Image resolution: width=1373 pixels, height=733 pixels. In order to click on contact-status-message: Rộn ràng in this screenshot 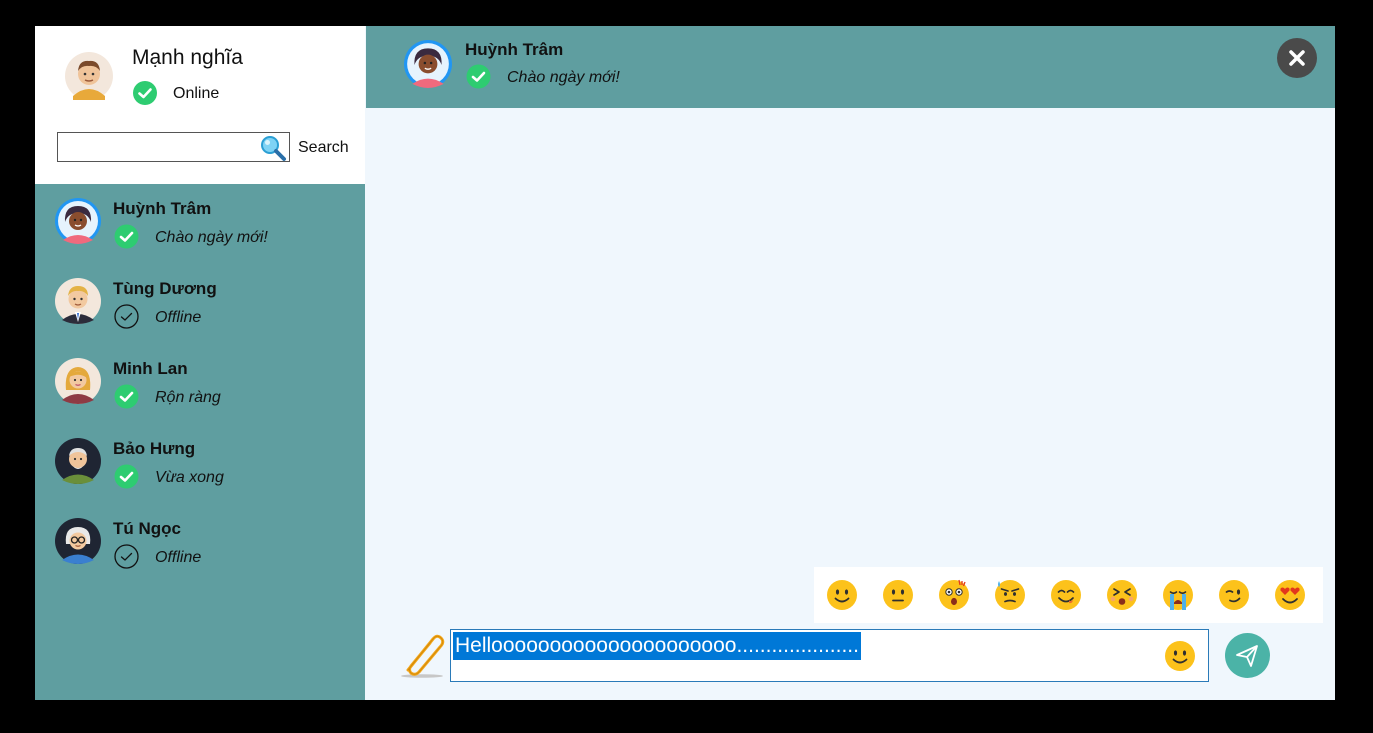, I will do `click(188, 397)`.